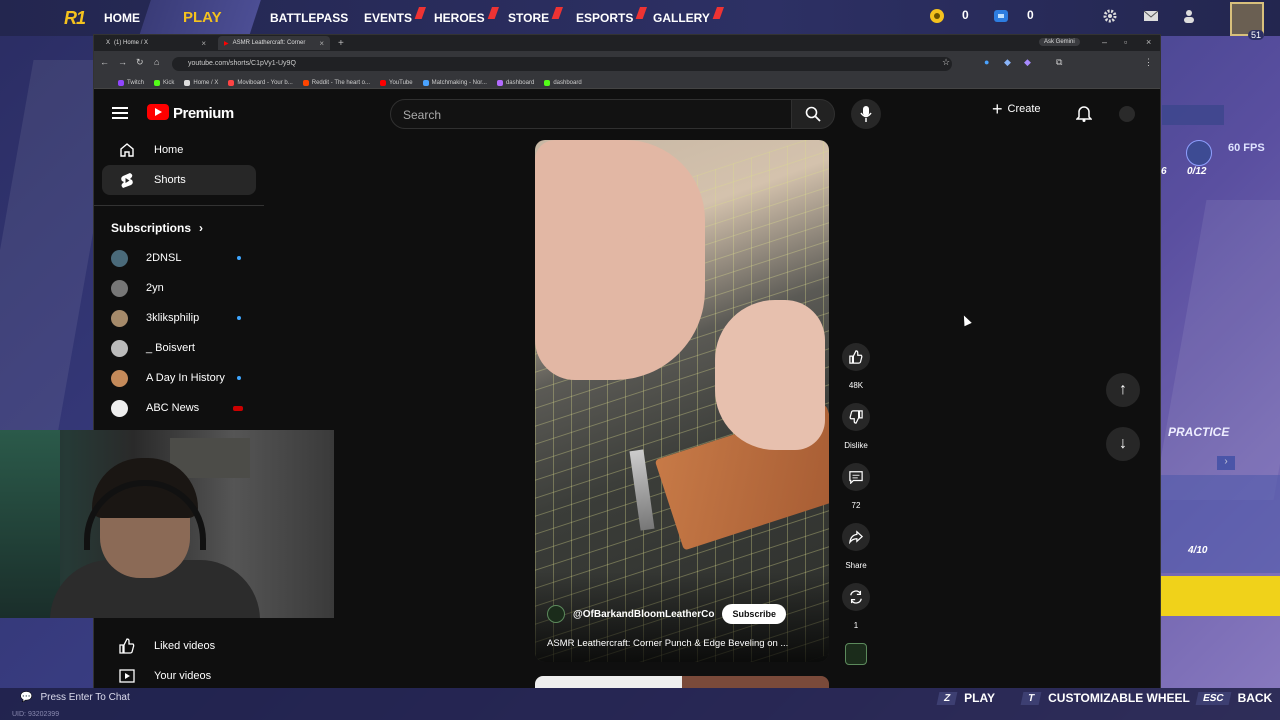 The width and height of the screenshot is (1280, 720). I want to click on menu-dots-icon: ⋮, so click(1148, 62).